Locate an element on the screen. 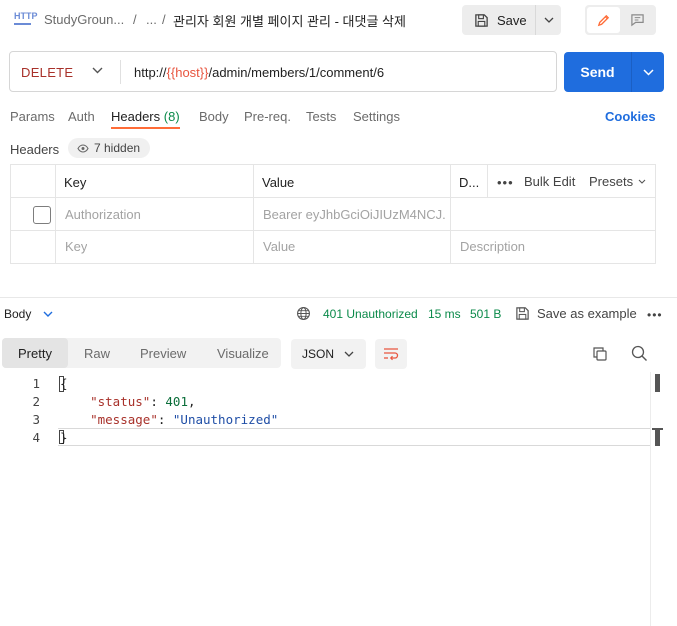  tab-preview: Preview is located at coordinates (163, 353).